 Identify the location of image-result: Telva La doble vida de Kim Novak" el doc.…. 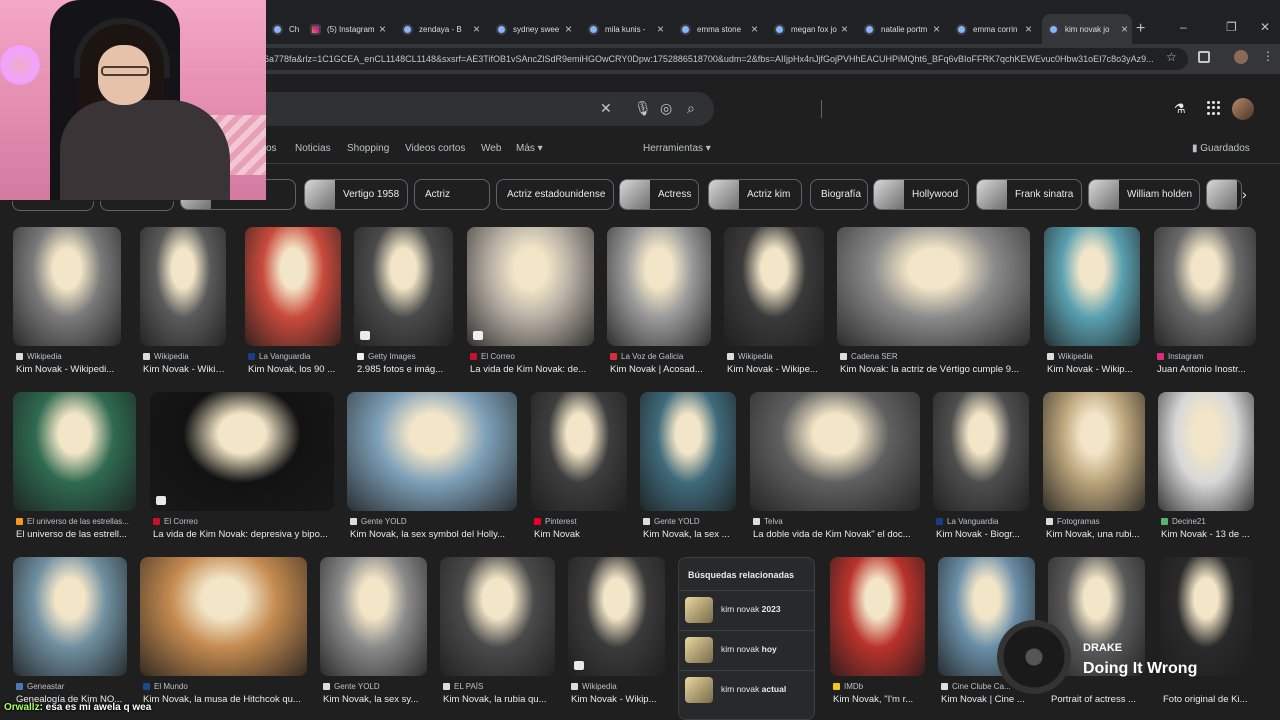
(835, 467).